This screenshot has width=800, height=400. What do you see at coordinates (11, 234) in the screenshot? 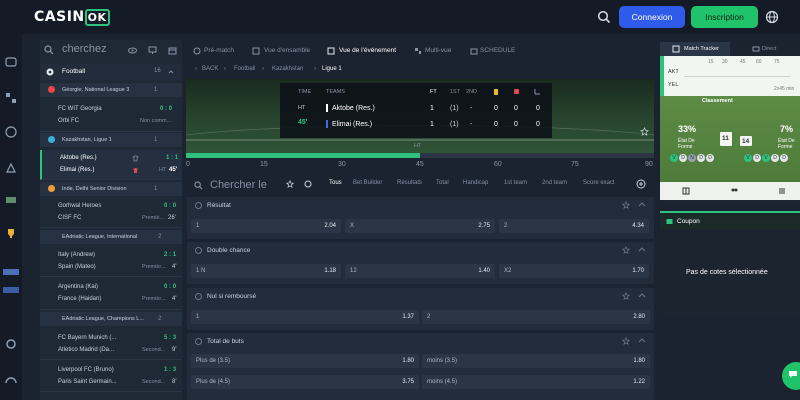
I see `trophy-icon` at bounding box center [11, 234].